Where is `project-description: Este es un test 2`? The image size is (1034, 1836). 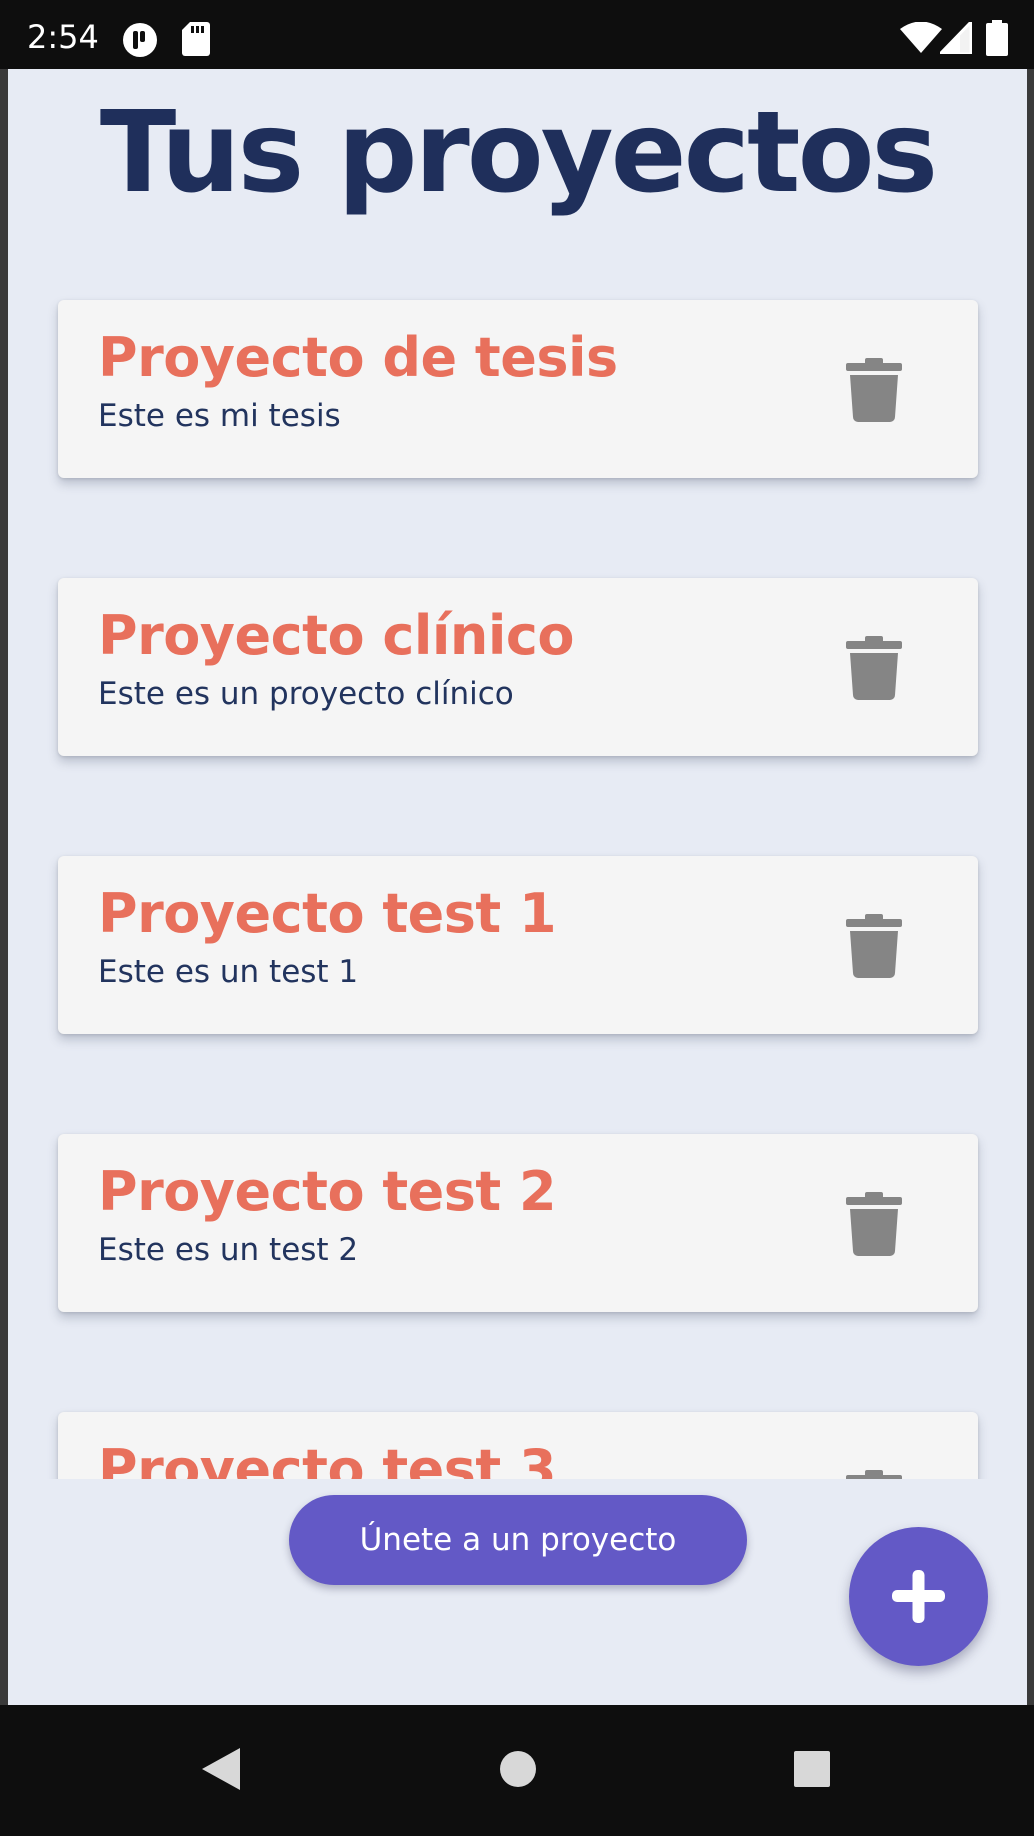 project-description: Este es un test 2 is located at coordinates (228, 1250).